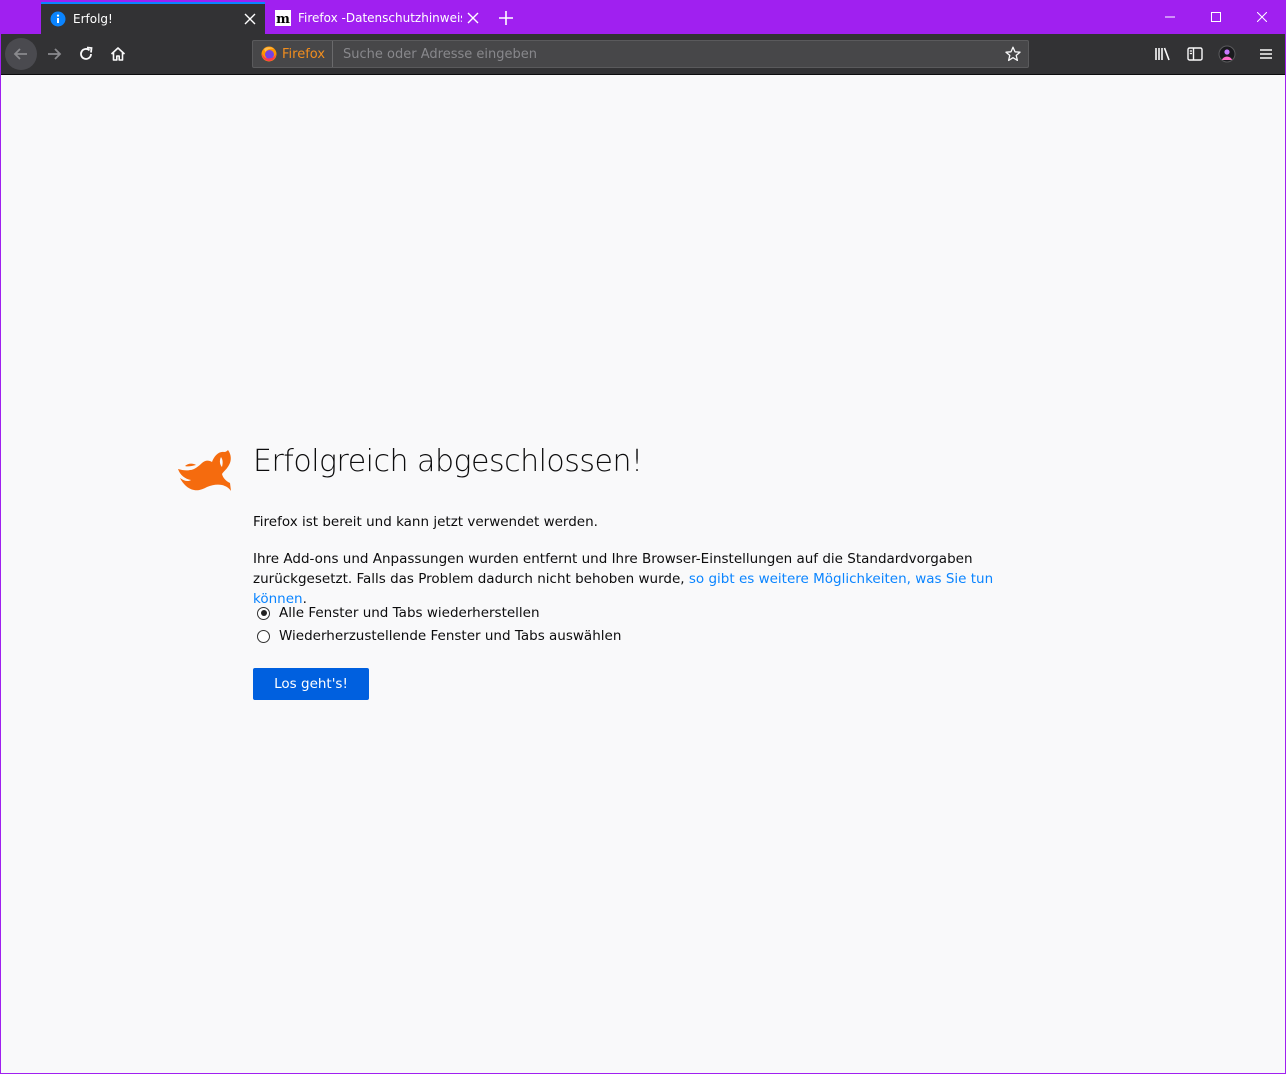 This screenshot has height=1074, width=1286. I want to click on tab-label: Firefox -Datenschutzhinweis —, so click(380, 18).